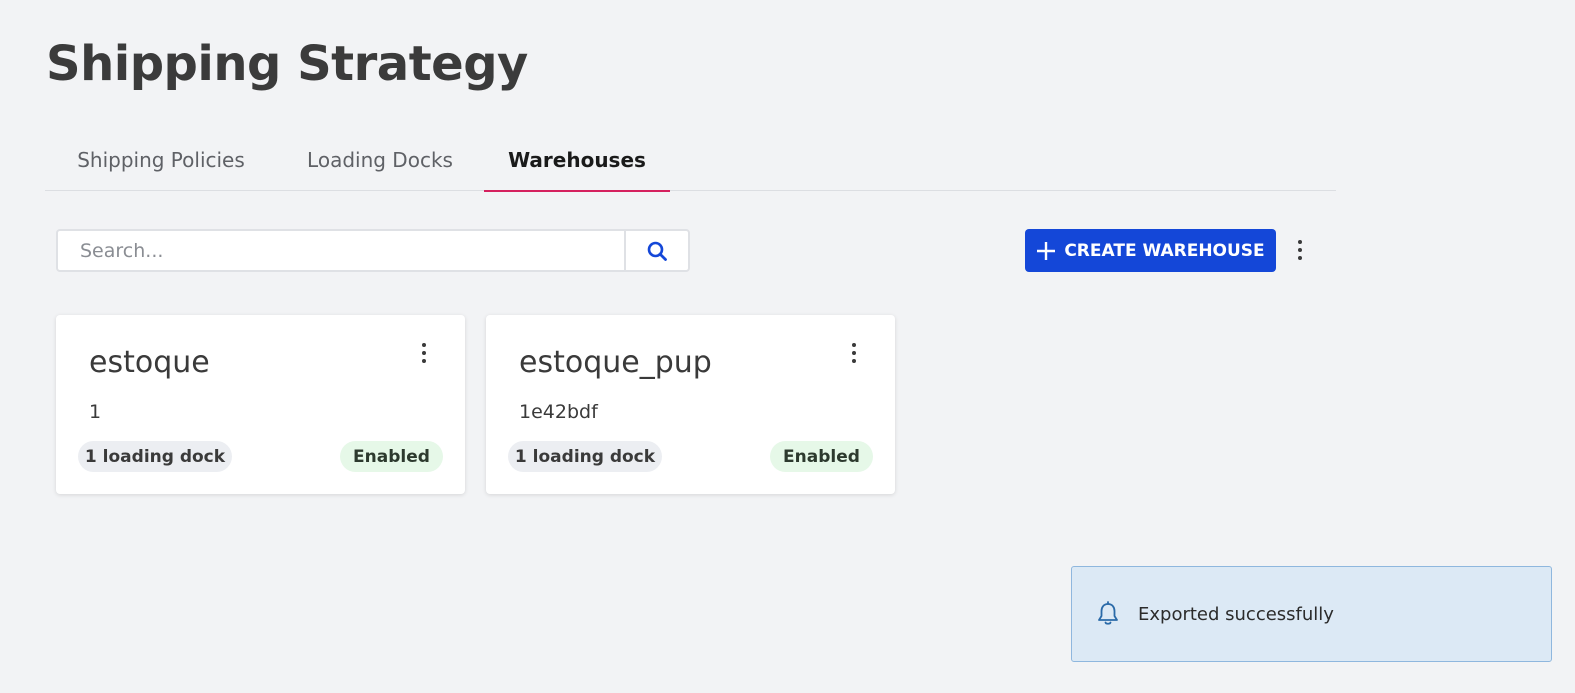 The width and height of the screenshot is (1575, 693). I want to click on plus-icon, so click(1046, 250).